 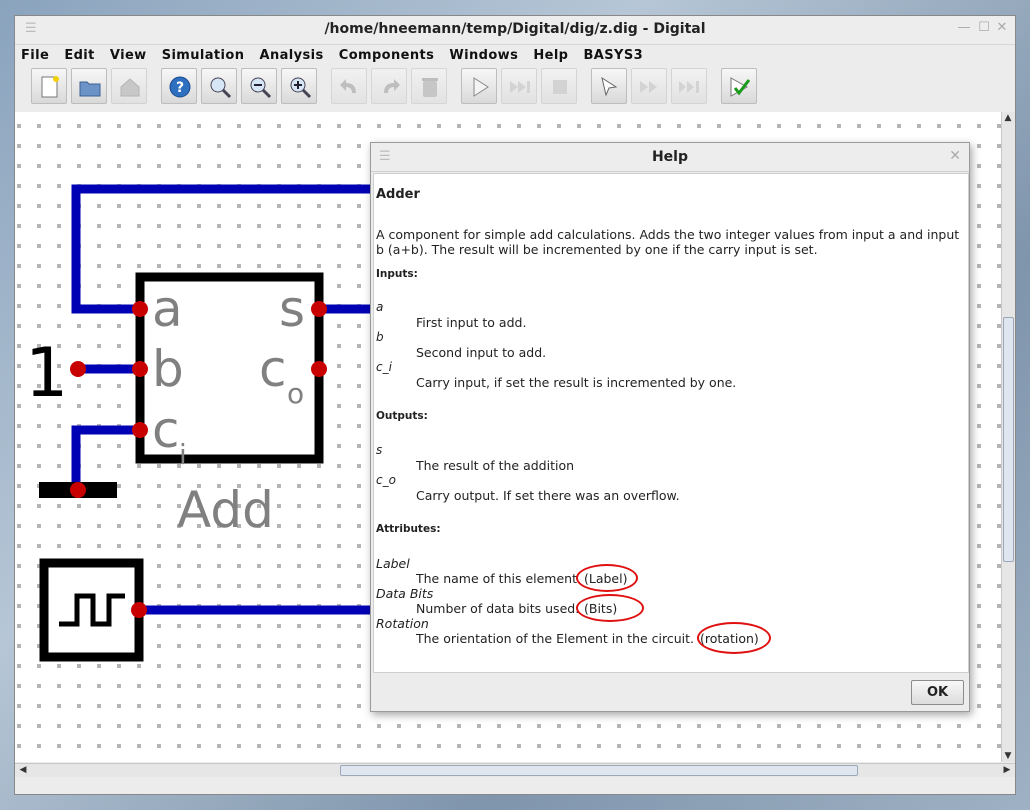 I want to click on fast-forward-end-button, so click(x=689, y=86).